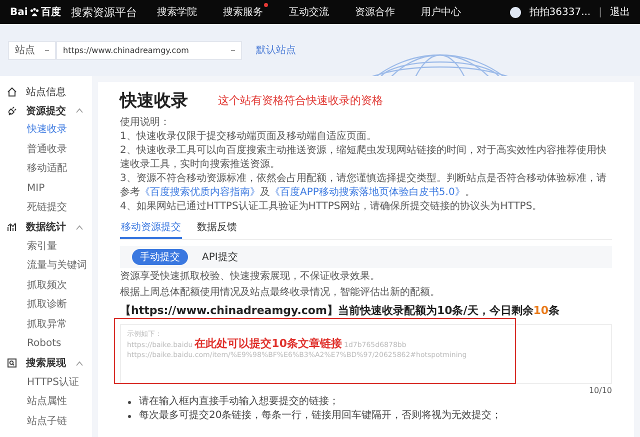 Image resolution: width=640 pixels, height=437 pixels. What do you see at coordinates (160, 257) in the screenshot?
I see `subtab: 手动提交` at bounding box center [160, 257].